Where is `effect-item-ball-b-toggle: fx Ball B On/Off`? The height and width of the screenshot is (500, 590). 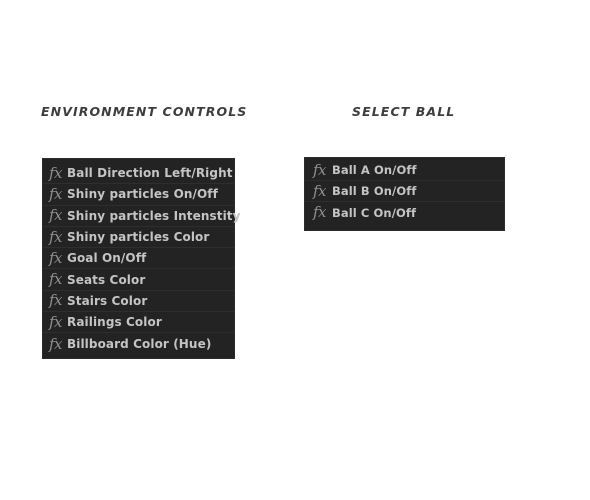
effect-item-ball-b-toggle: fx Ball B On/Off is located at coordinates (404, 191).